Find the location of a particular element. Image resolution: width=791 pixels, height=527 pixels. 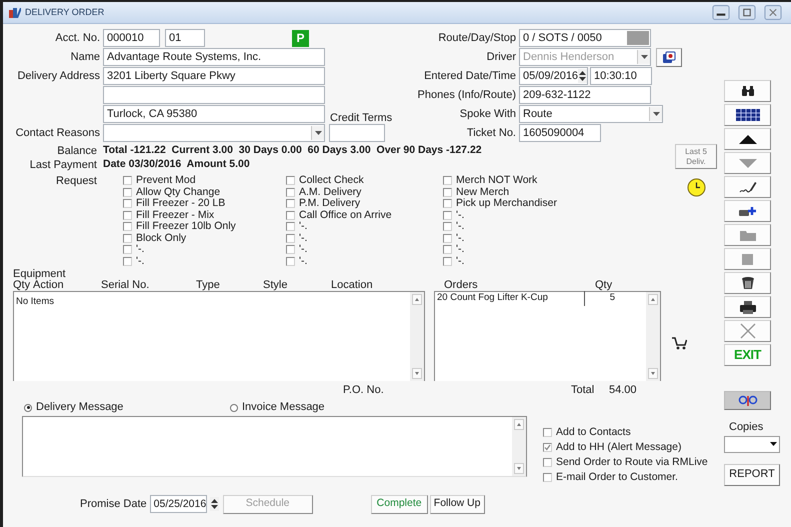

field-label: Ticket No. is located at coordinates (491, 133).